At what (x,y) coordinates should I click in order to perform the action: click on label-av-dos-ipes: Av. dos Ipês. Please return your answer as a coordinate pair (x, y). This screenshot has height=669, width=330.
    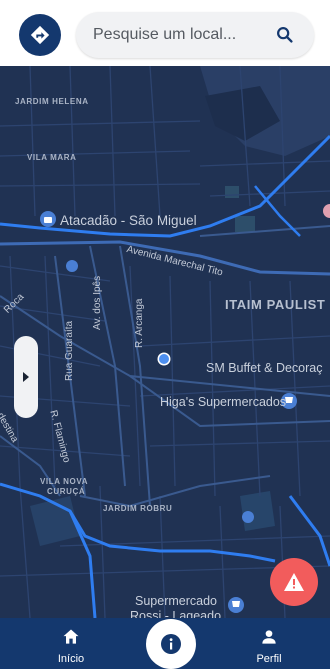
    Looking at the image, I should click on (97, 302).